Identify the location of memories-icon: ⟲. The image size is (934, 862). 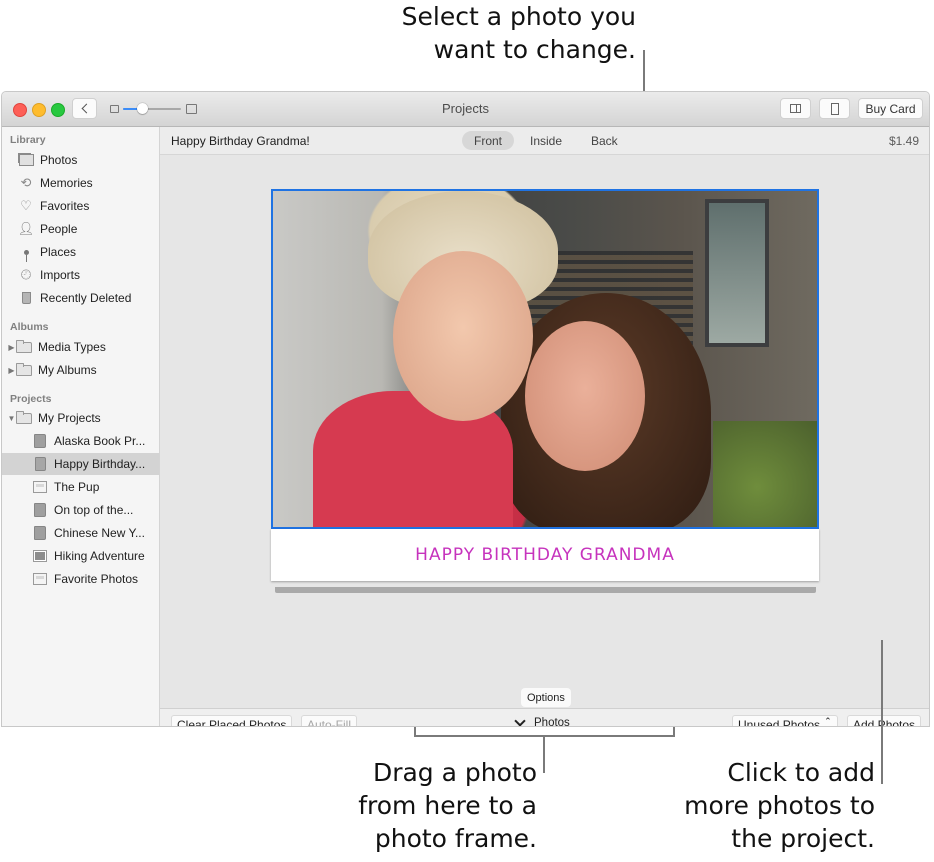
(26, 182).